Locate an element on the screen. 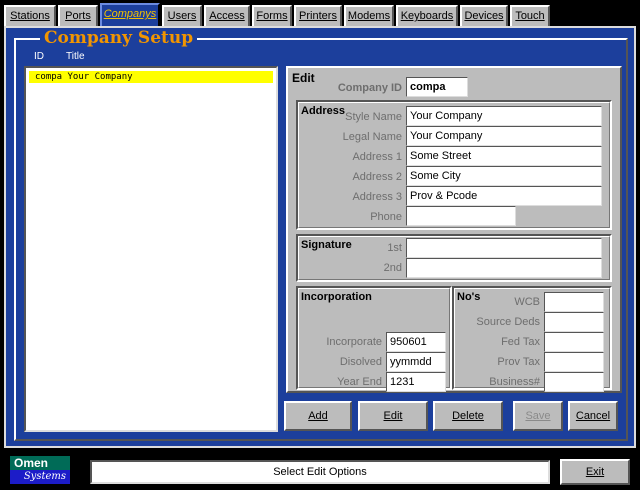  signature-1st-field is located at coordinates (504, 248).